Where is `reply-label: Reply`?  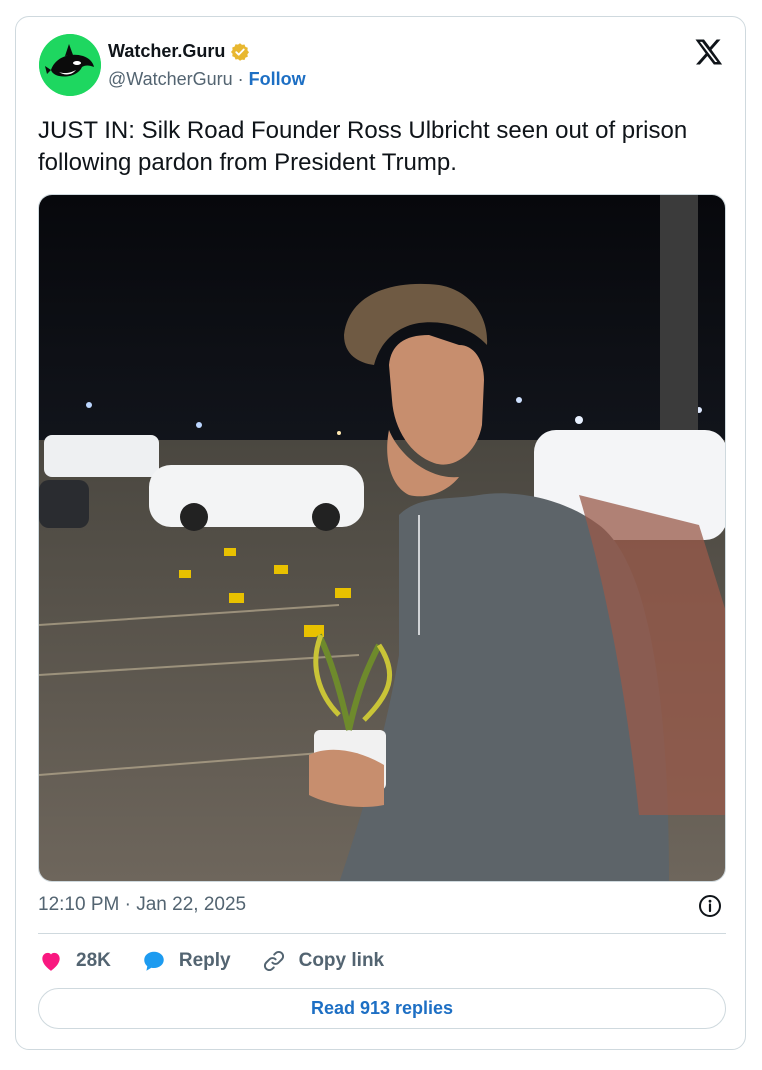
reply-label: Reply is located at coordinates (204, 960).